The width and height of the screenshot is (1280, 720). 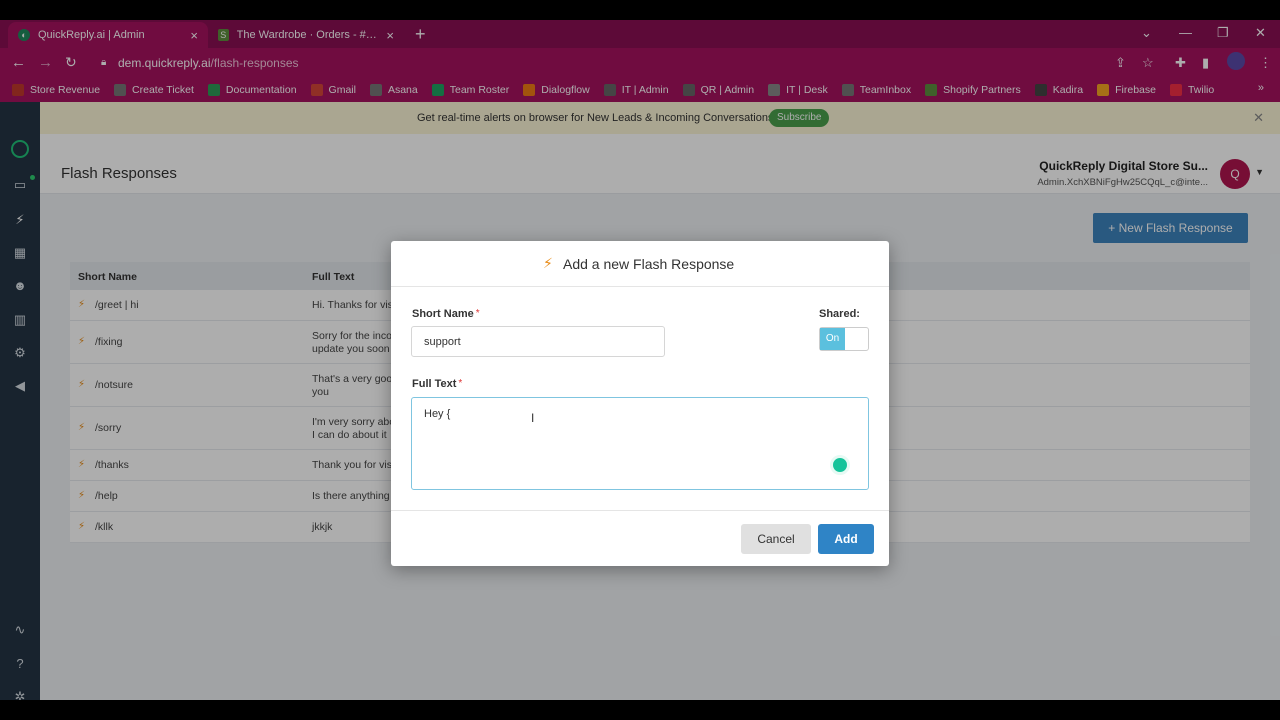 I want to click on modal-title: Add a new Flash Response, so click(x=649, y=264).